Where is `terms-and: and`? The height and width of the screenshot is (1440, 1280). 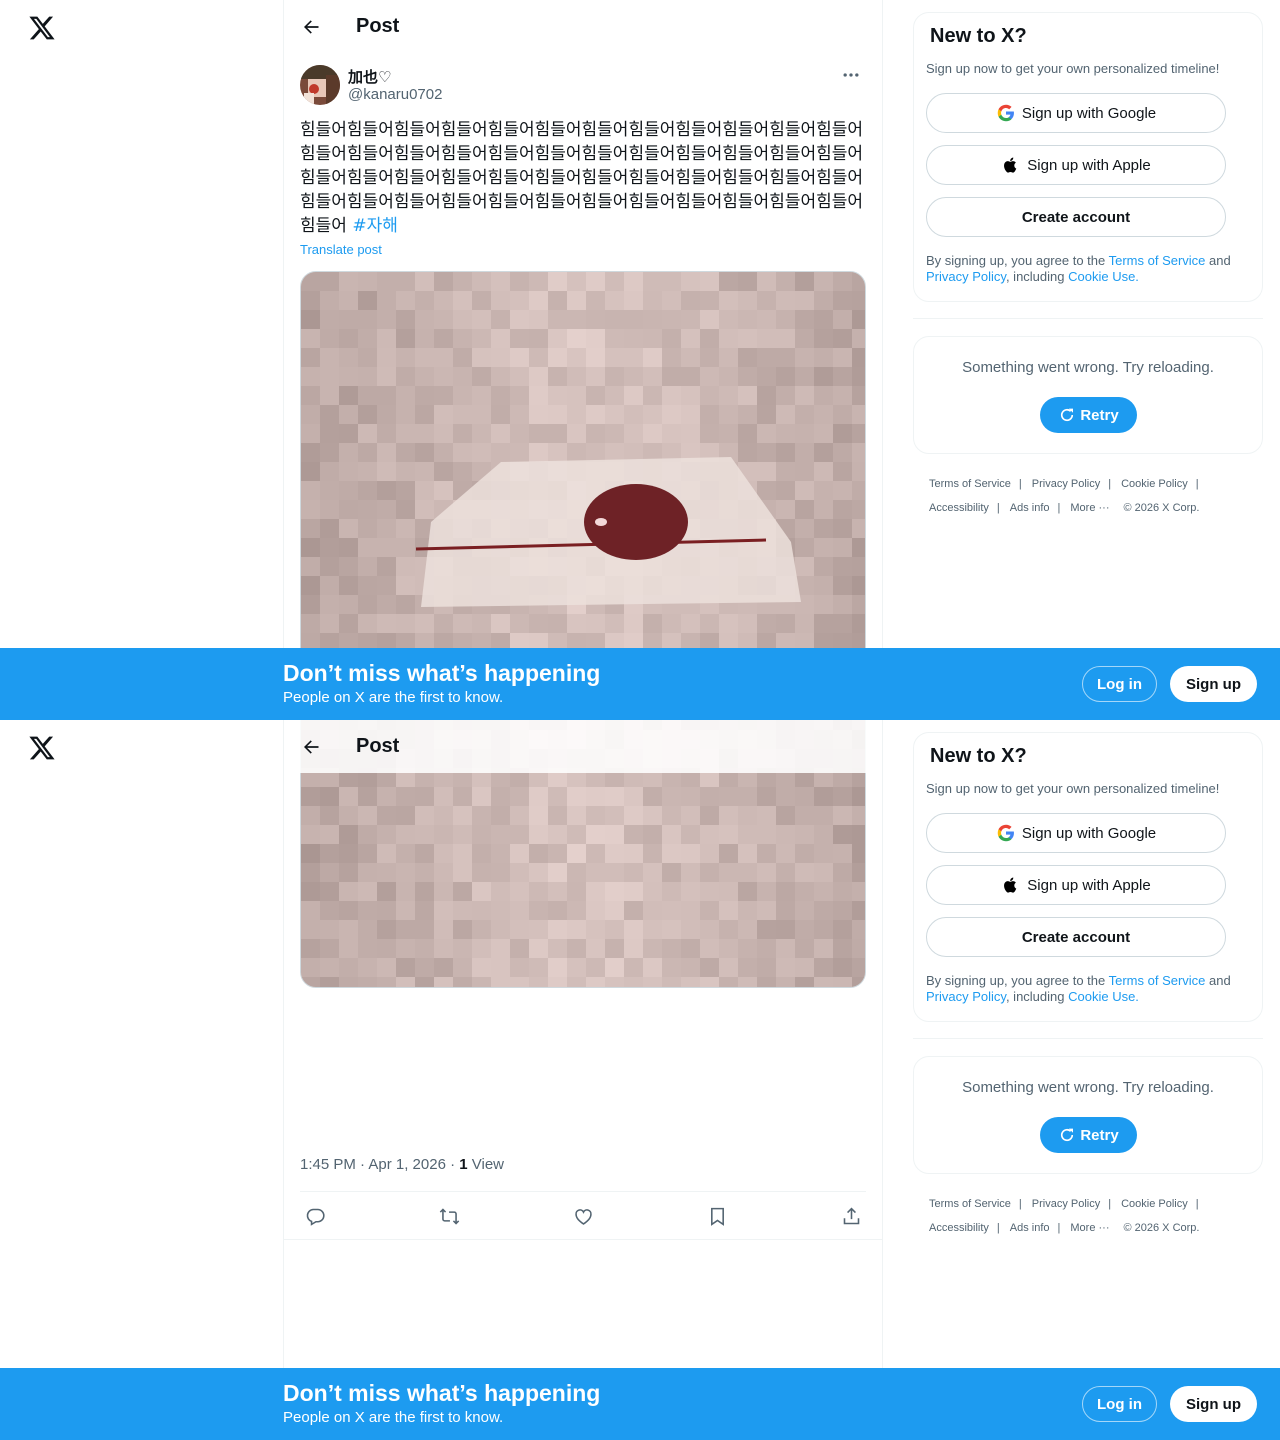
terms-and: and is located at coordinates (1218, 980).